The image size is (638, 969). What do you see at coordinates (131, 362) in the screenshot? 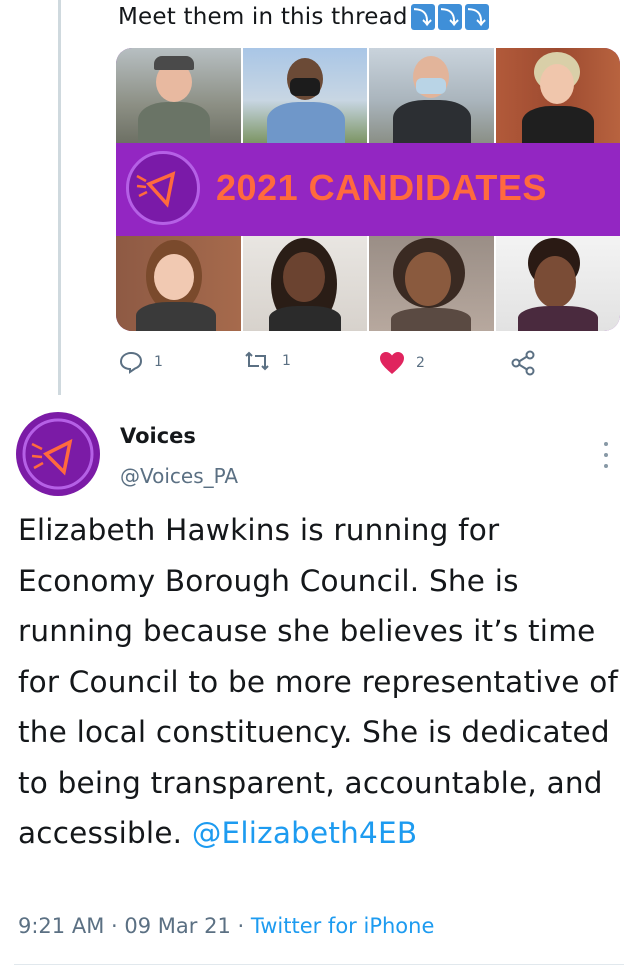
I see `reply-icon` at bounding box center [131, 362].